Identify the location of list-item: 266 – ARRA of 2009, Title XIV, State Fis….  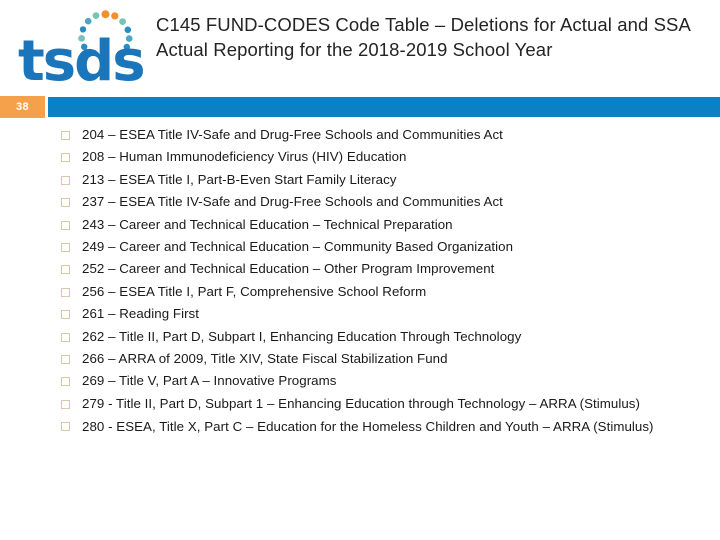
(360, 359).